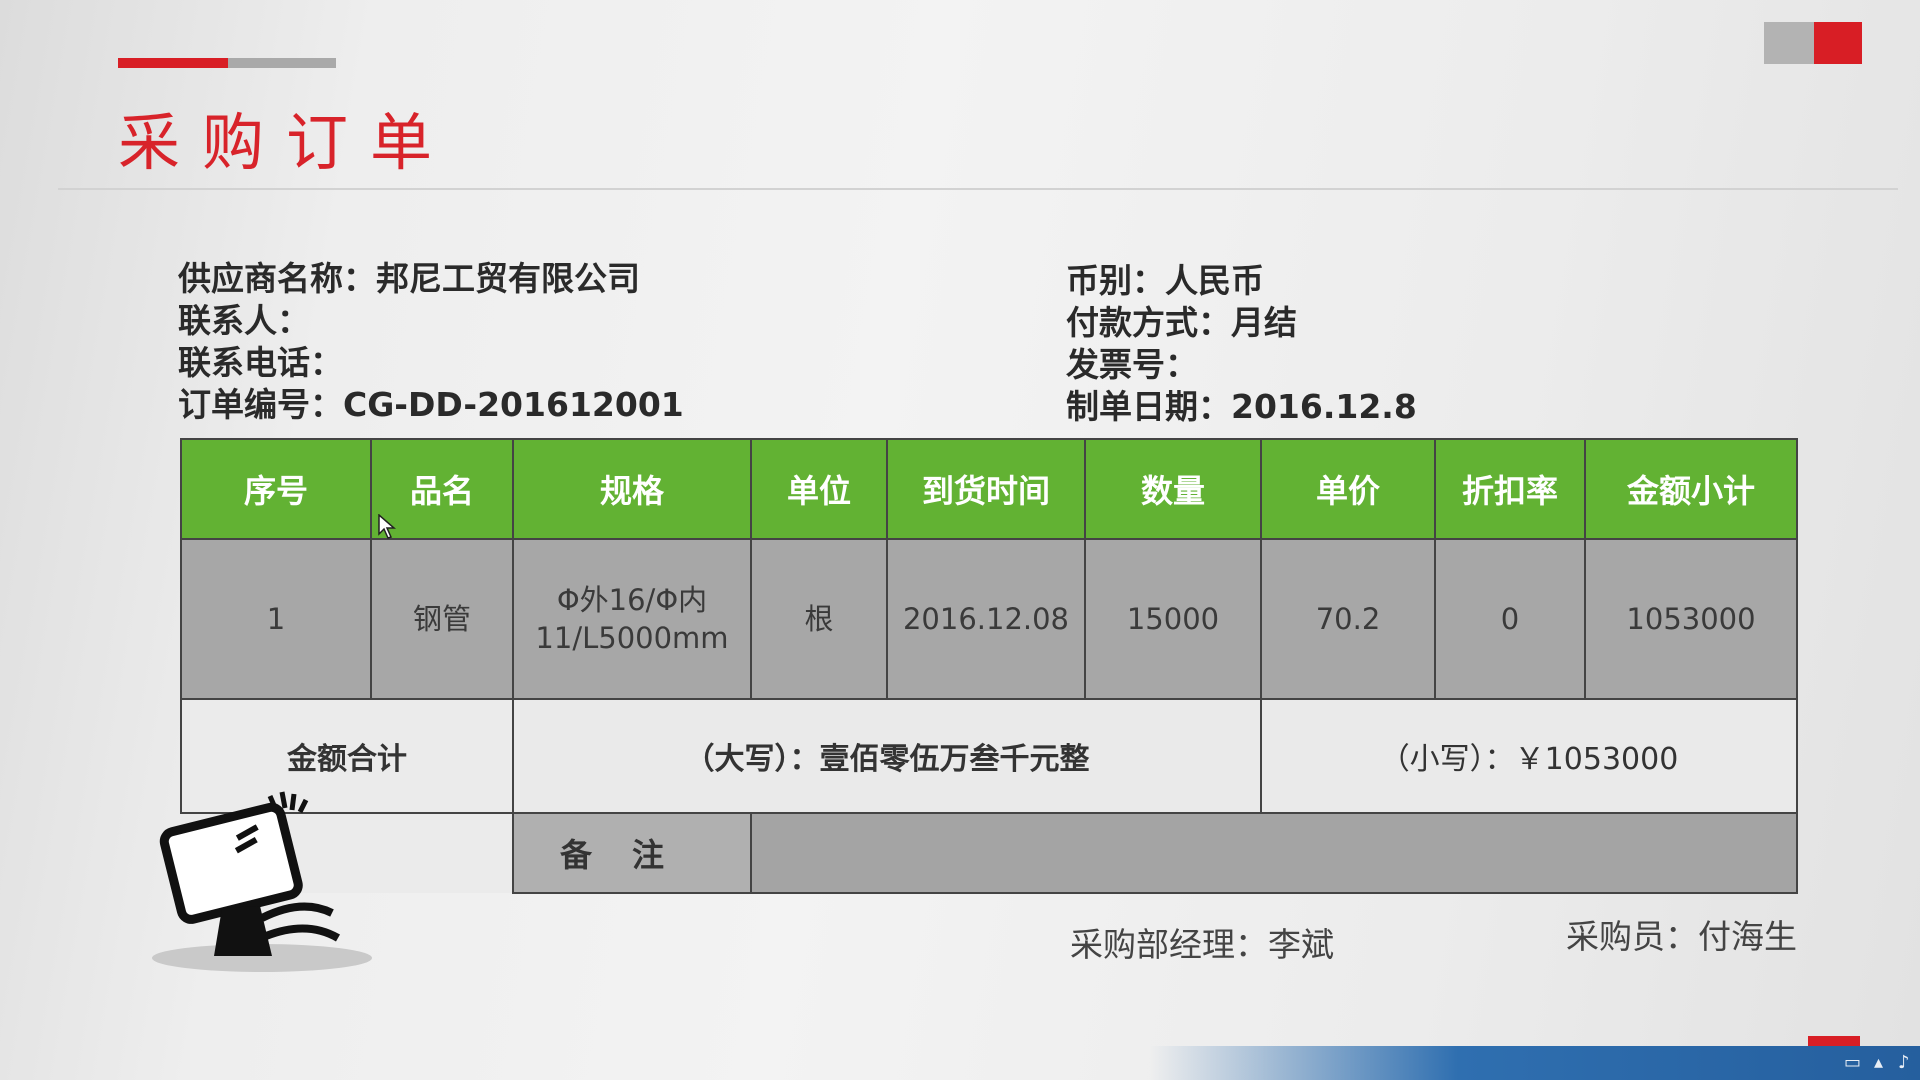 This screenshot has width=1920, height=1080. Describe the element at coordinates (1173, 619) in the screenshot. I see `cell-quantity: 15000` at that location.